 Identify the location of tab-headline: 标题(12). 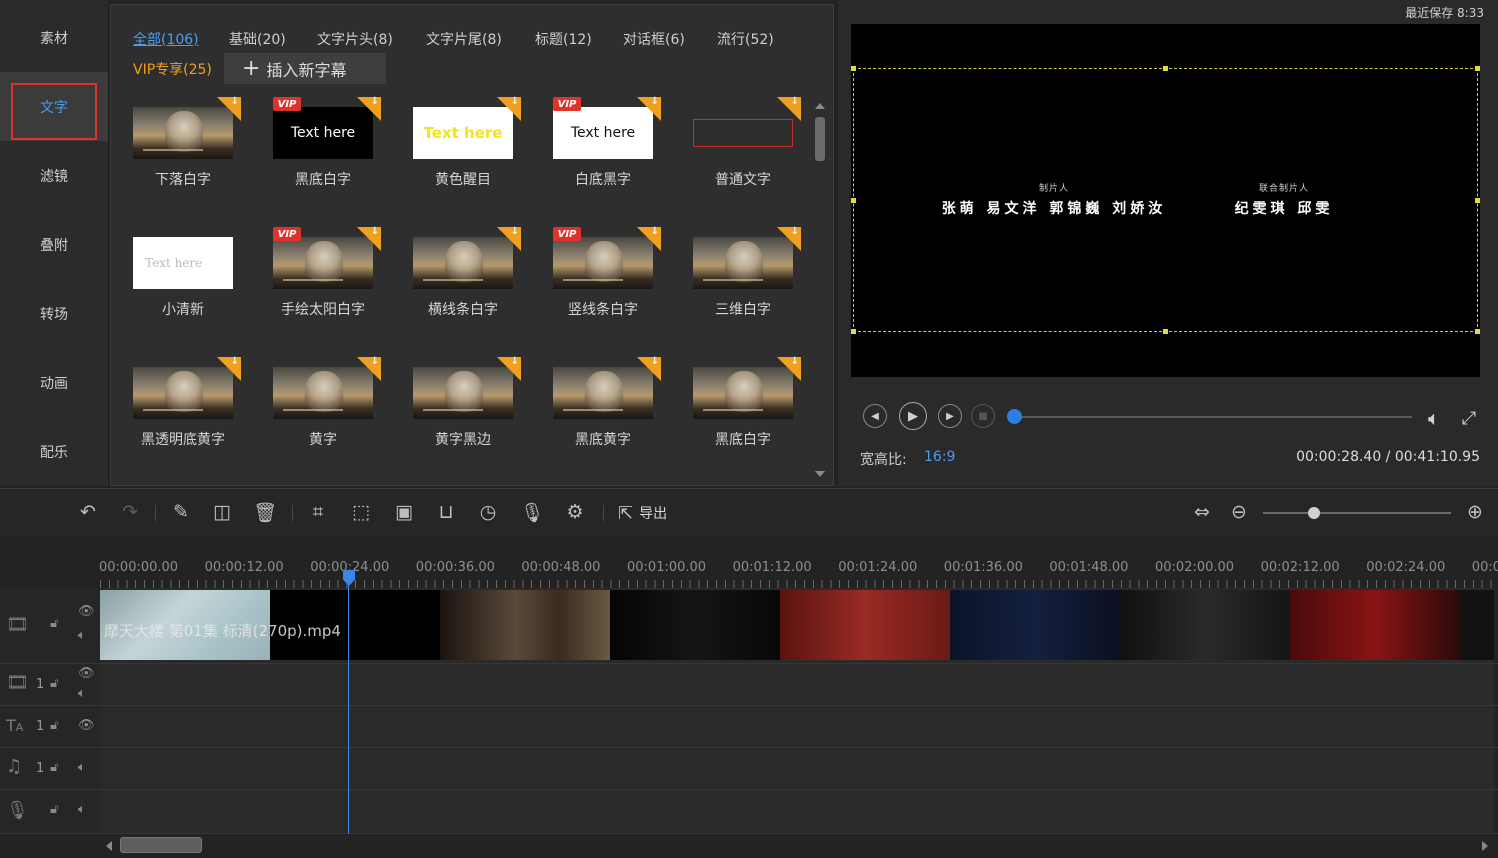
(563, 39).